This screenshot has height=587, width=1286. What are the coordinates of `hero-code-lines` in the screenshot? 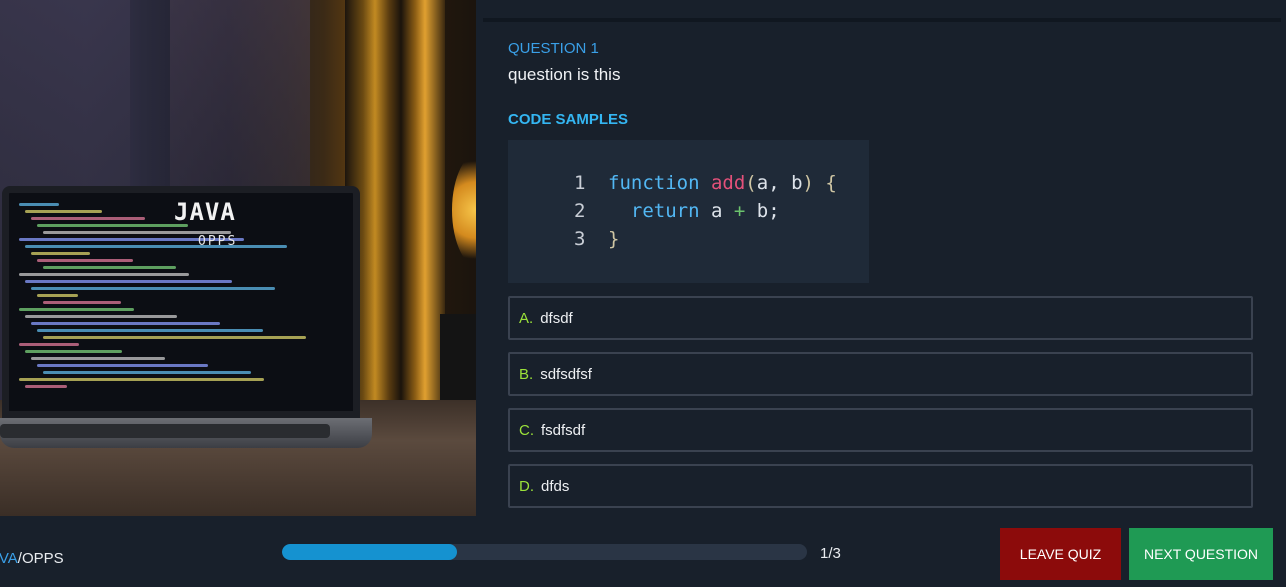 It's located at (179, 297).